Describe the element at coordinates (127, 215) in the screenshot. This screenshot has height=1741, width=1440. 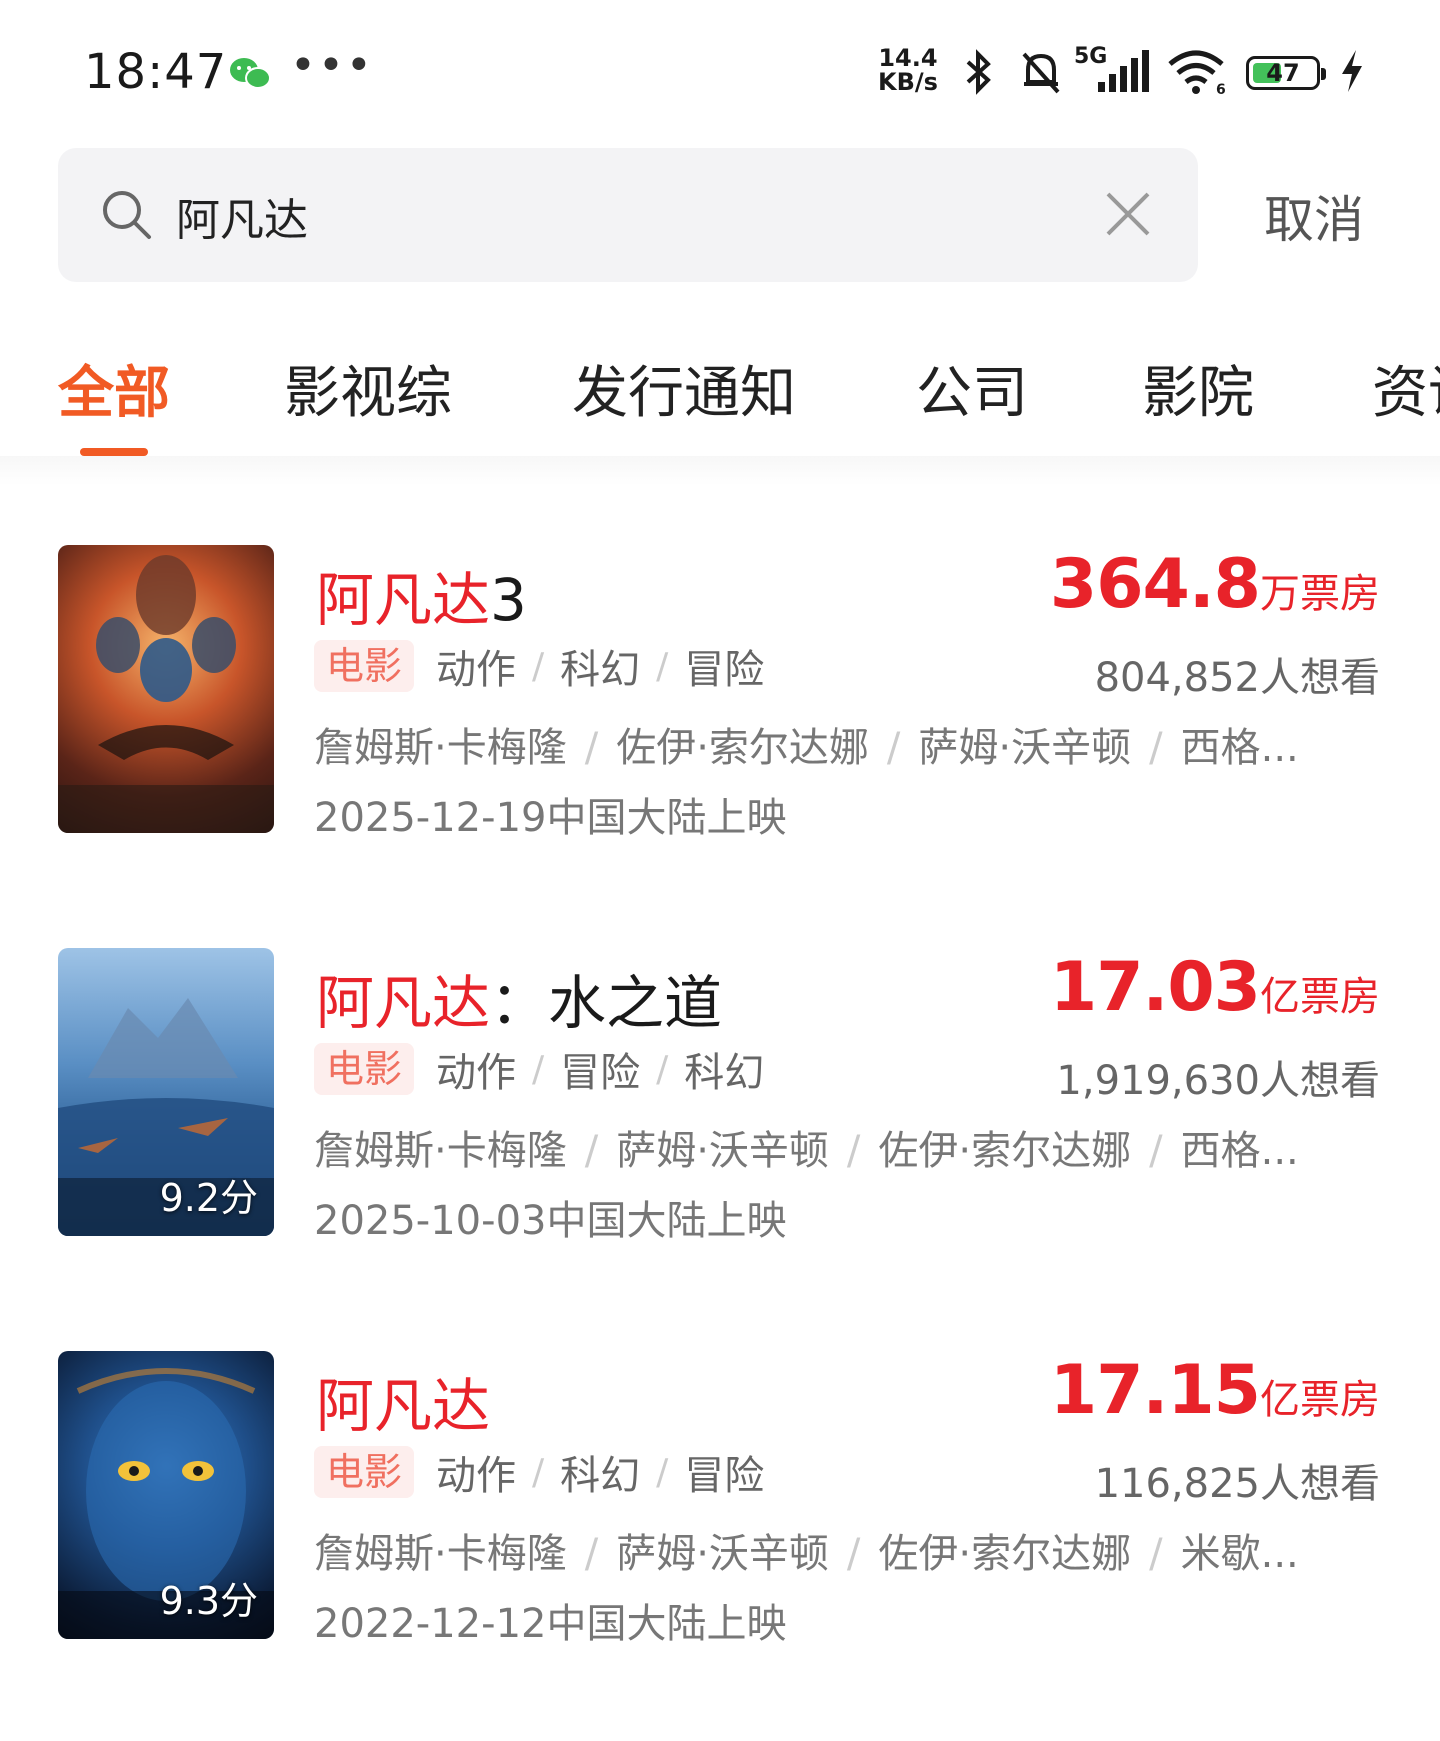
I see `search-icon` at that location.